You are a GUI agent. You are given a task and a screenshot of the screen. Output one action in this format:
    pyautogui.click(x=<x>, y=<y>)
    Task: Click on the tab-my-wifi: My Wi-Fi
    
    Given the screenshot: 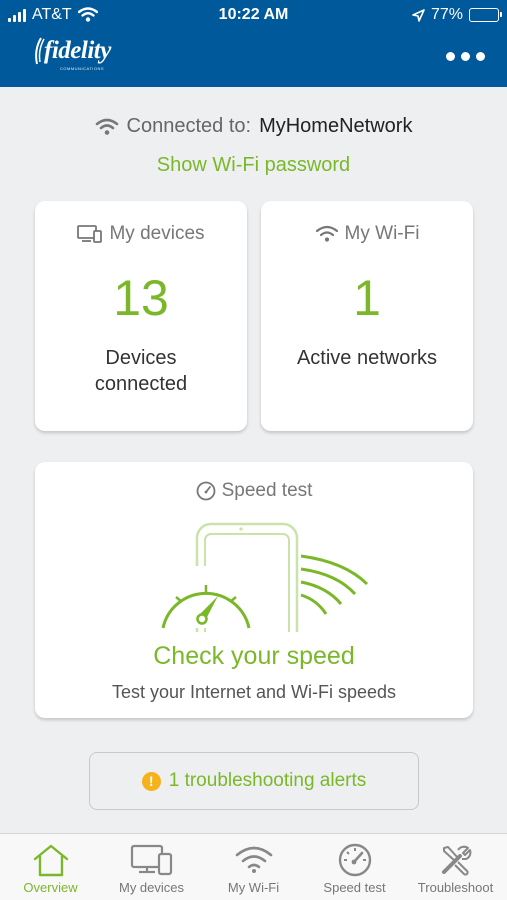 What is the action you would take?
    pyautogui.click(x=253, y=867)
    